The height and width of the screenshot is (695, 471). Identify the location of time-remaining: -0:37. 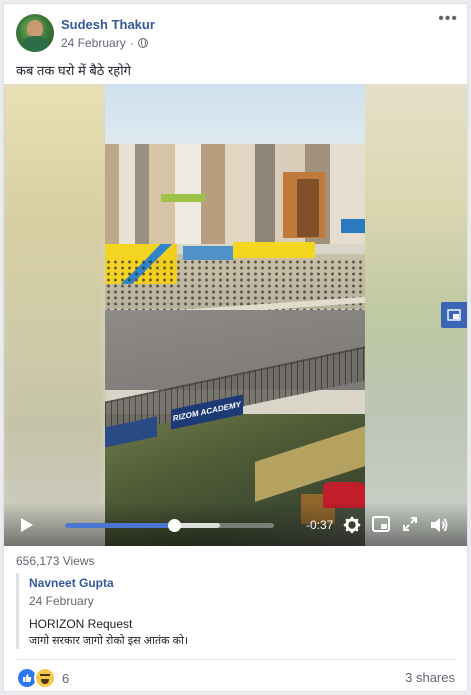
(320, 525).